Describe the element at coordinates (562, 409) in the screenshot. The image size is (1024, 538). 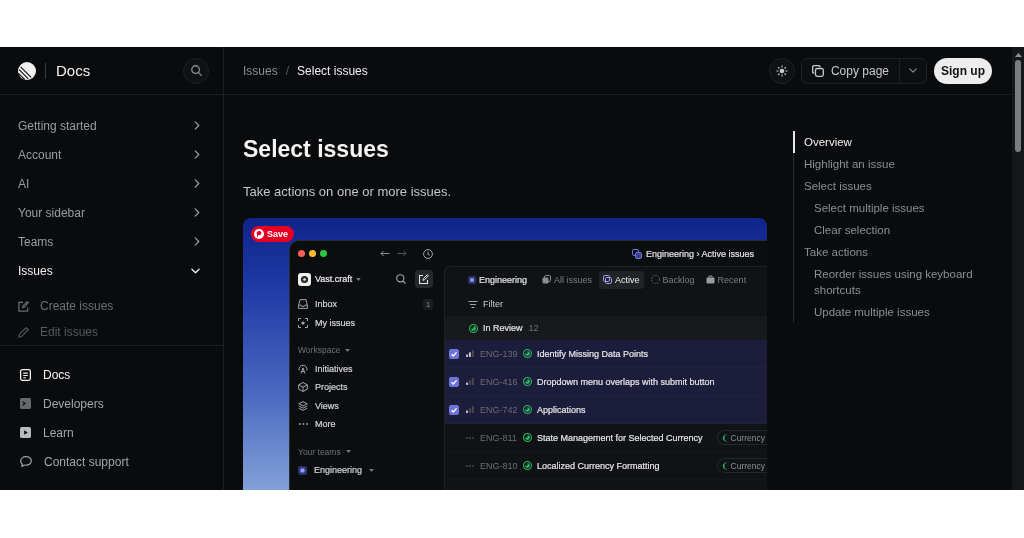
I see `issue-title: Applications` at that location.